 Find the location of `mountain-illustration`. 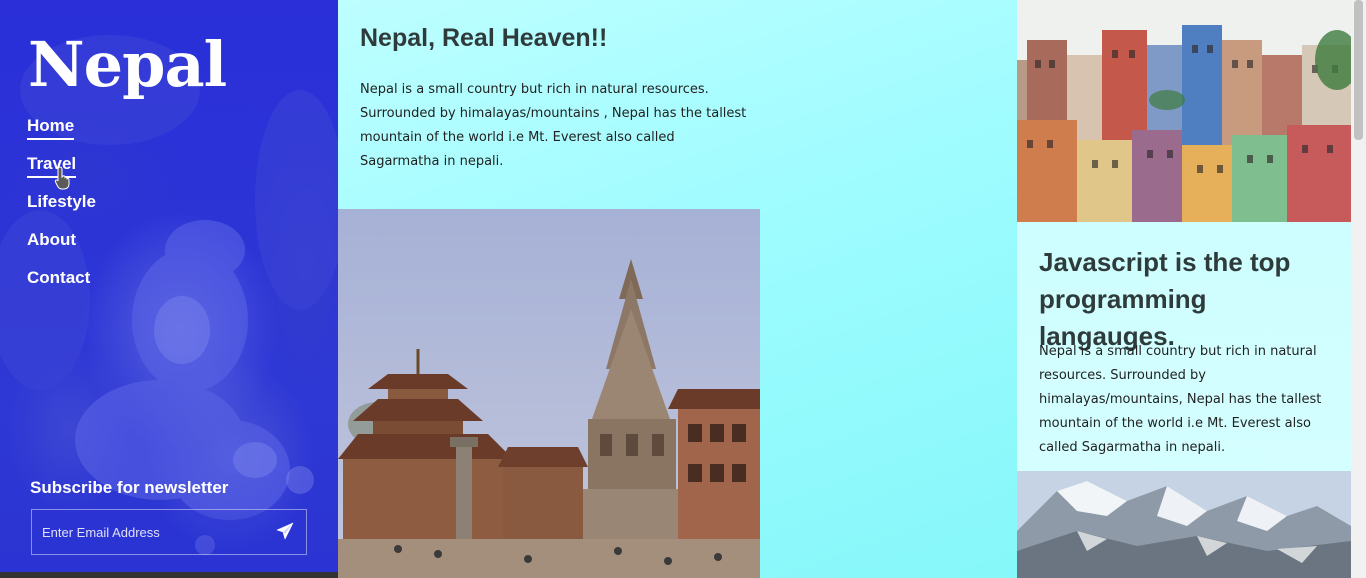

mountain-illustration is located at coordinates (1184, 524).